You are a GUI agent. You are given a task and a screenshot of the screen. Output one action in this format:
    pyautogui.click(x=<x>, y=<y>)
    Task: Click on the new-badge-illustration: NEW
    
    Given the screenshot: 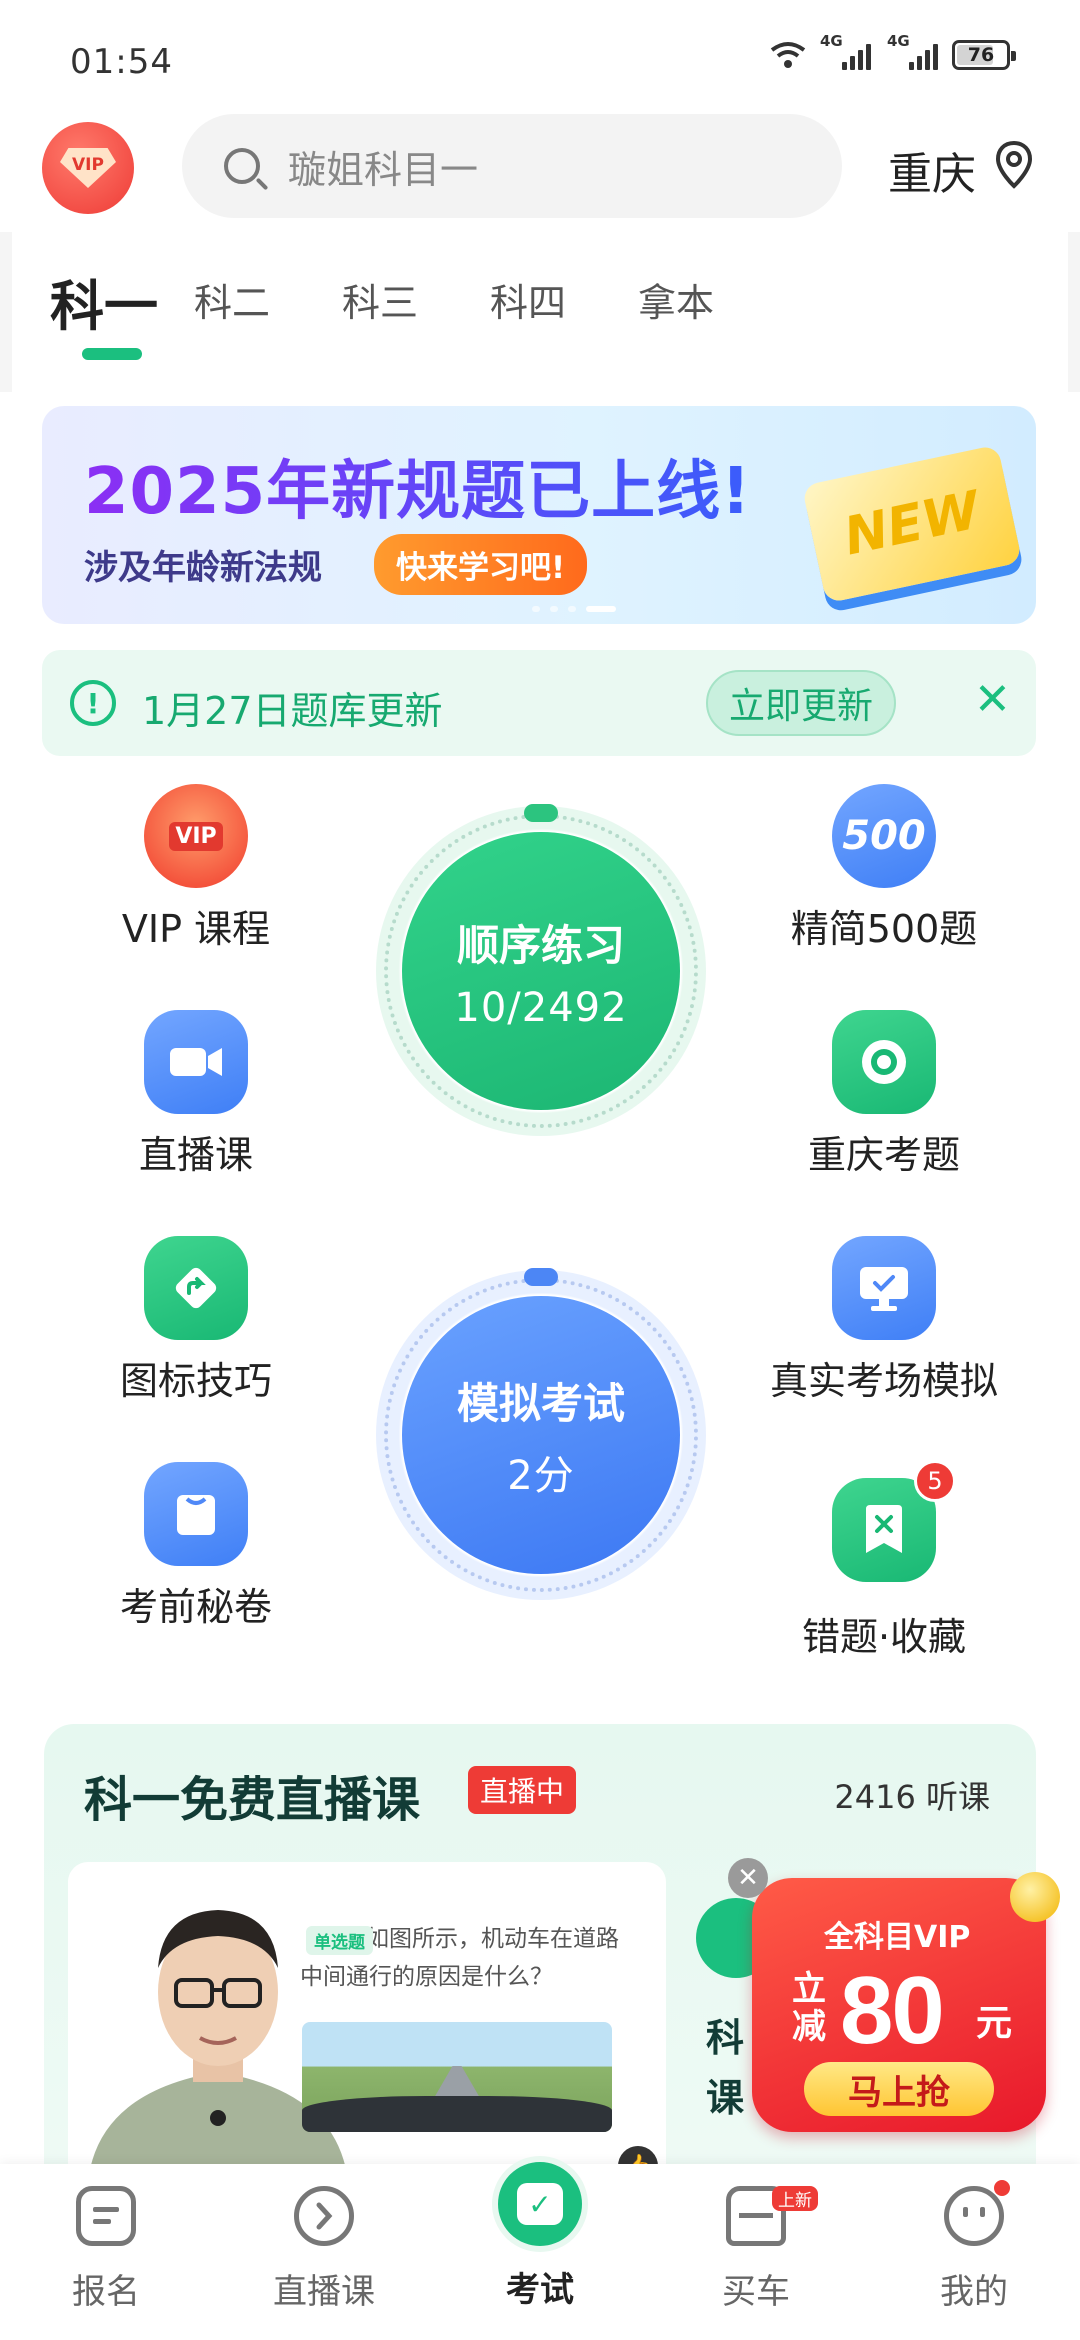 What is the action you would take?
    pyautogui.click(x=912, y=524)
    